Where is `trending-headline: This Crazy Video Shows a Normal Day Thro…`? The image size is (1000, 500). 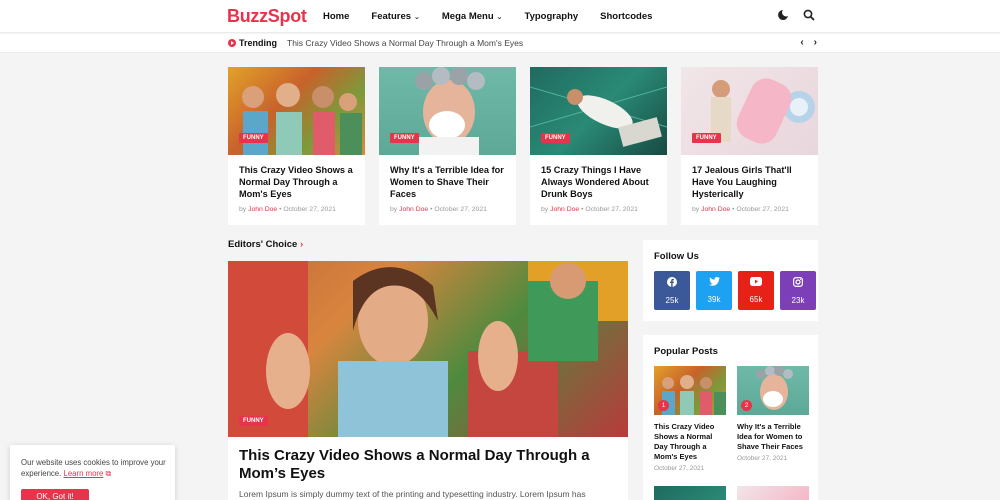
trending-headline: This Crazy Video Shows a Normal Day Thro… is located at coordinates (405, 43).